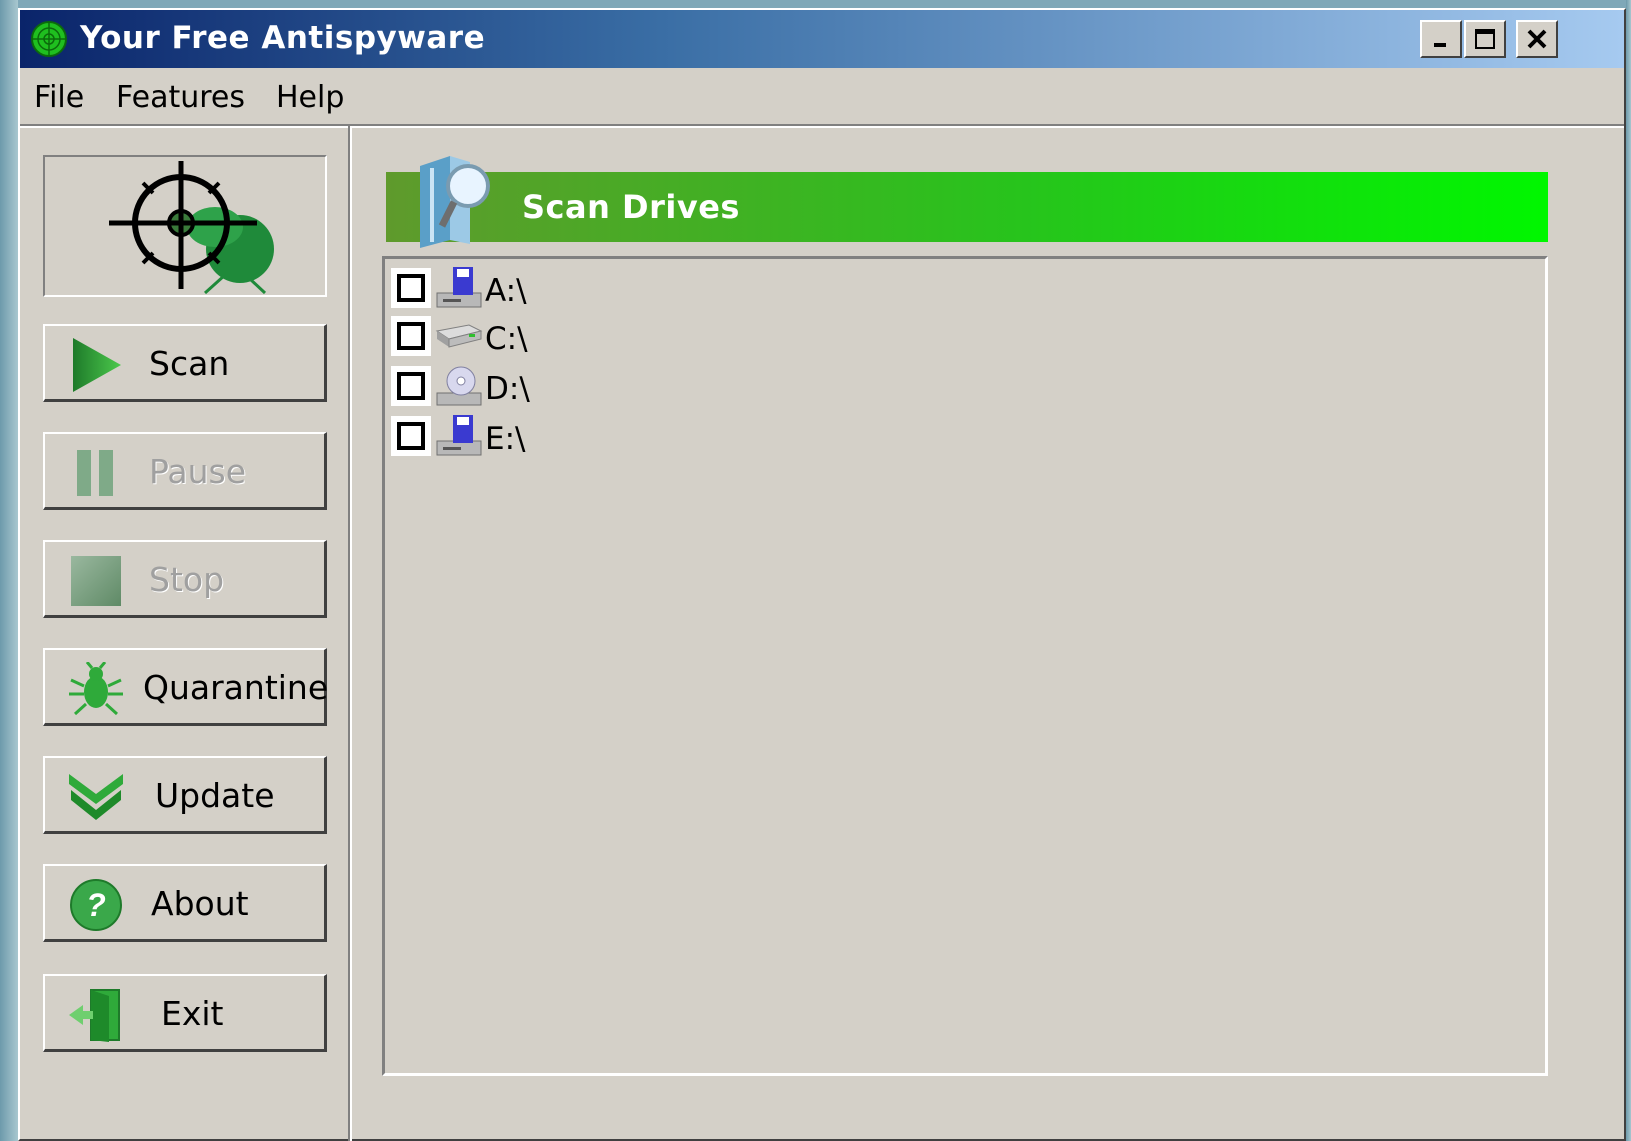 This screenshot has height=1141, width=1631. I want to click on drive-e-label: E:\, so click(505, 439).